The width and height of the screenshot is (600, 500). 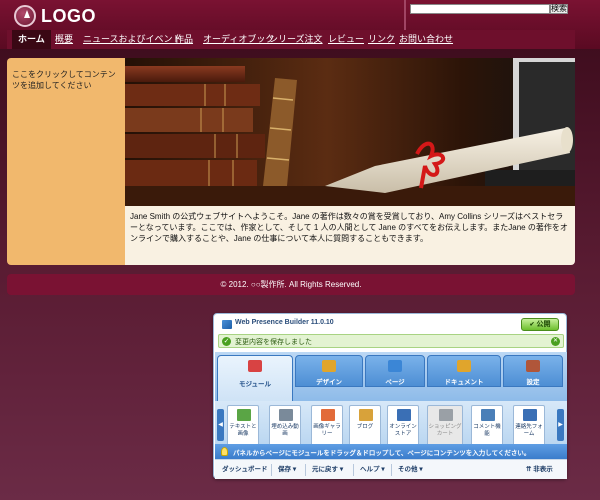 I want to click on status-text: 変更内容を保存しました, so click(x=273, y=342).